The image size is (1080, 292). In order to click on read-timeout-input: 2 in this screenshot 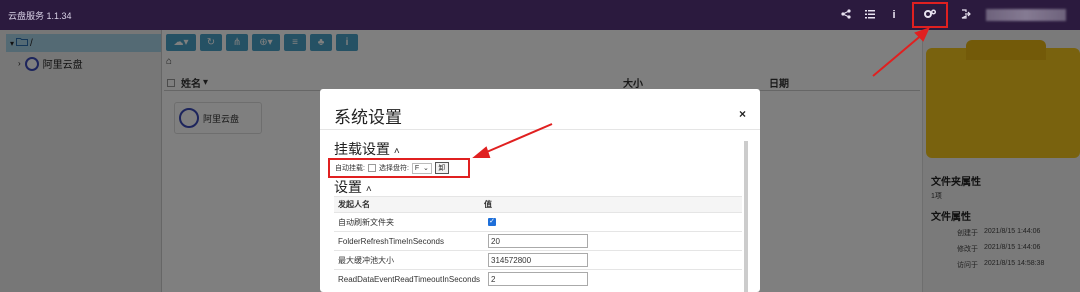, I will do `click(538, 279)`.